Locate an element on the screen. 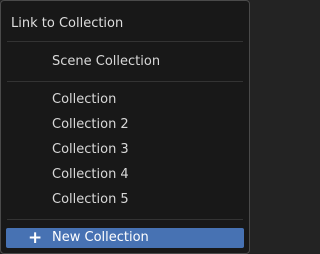 The image size is (320, 254). menu-item-label: Scene Collection is located at coordinates (106, 61).